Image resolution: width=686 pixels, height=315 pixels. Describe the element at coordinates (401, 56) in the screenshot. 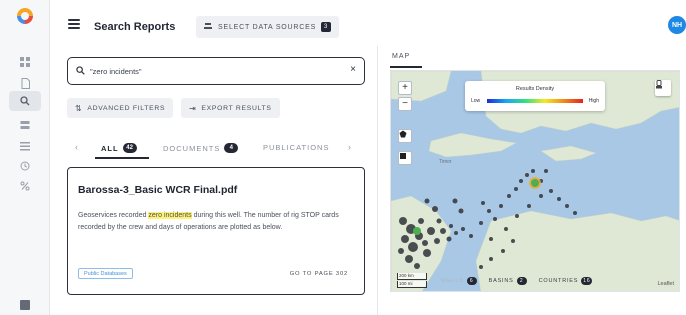

I see `map-tab: MAP` at that location.